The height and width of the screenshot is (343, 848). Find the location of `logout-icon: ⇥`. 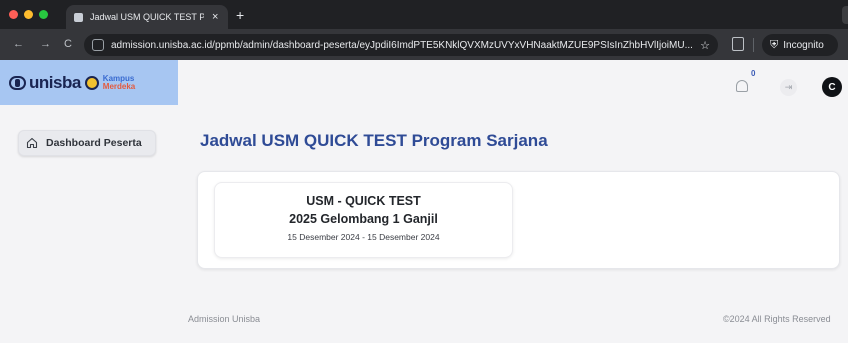

logout-icon: ⇥ is located at coordinates (788, 87).